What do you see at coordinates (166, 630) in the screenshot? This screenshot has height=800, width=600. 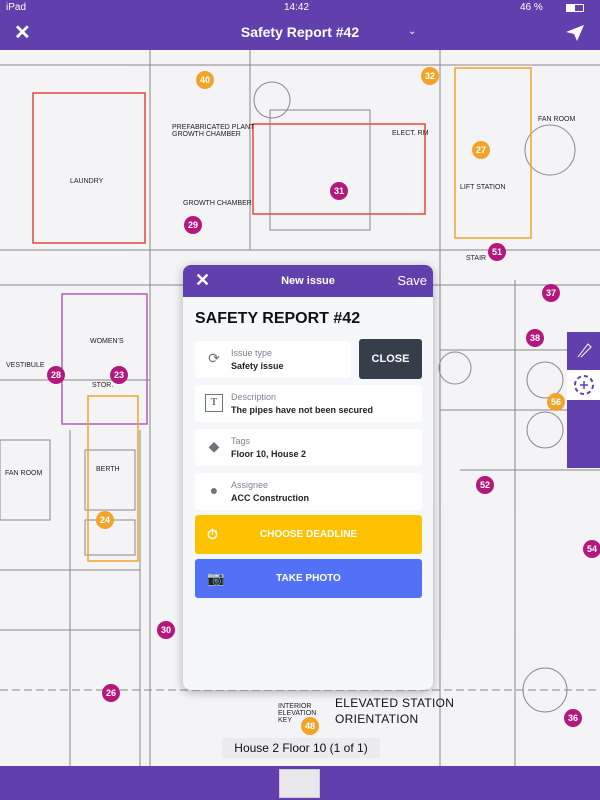 I see `issue-pin: 30` at bounding box center [166, 630].